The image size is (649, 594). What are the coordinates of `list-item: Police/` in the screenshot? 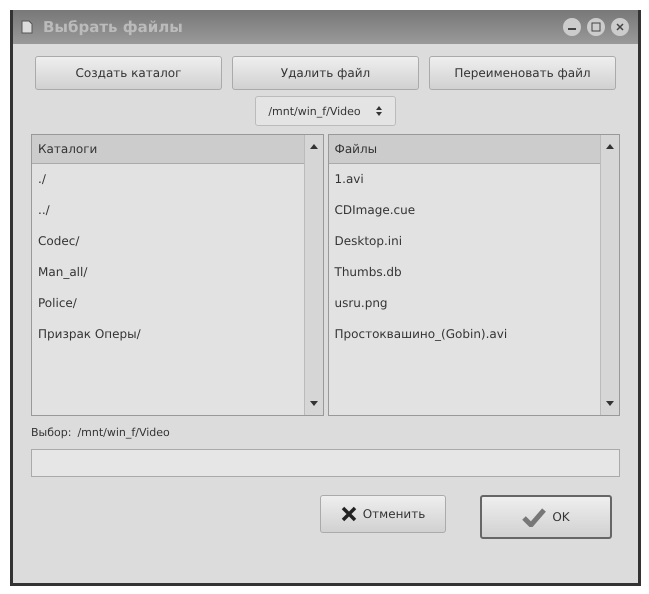 It's located at (168, 303).